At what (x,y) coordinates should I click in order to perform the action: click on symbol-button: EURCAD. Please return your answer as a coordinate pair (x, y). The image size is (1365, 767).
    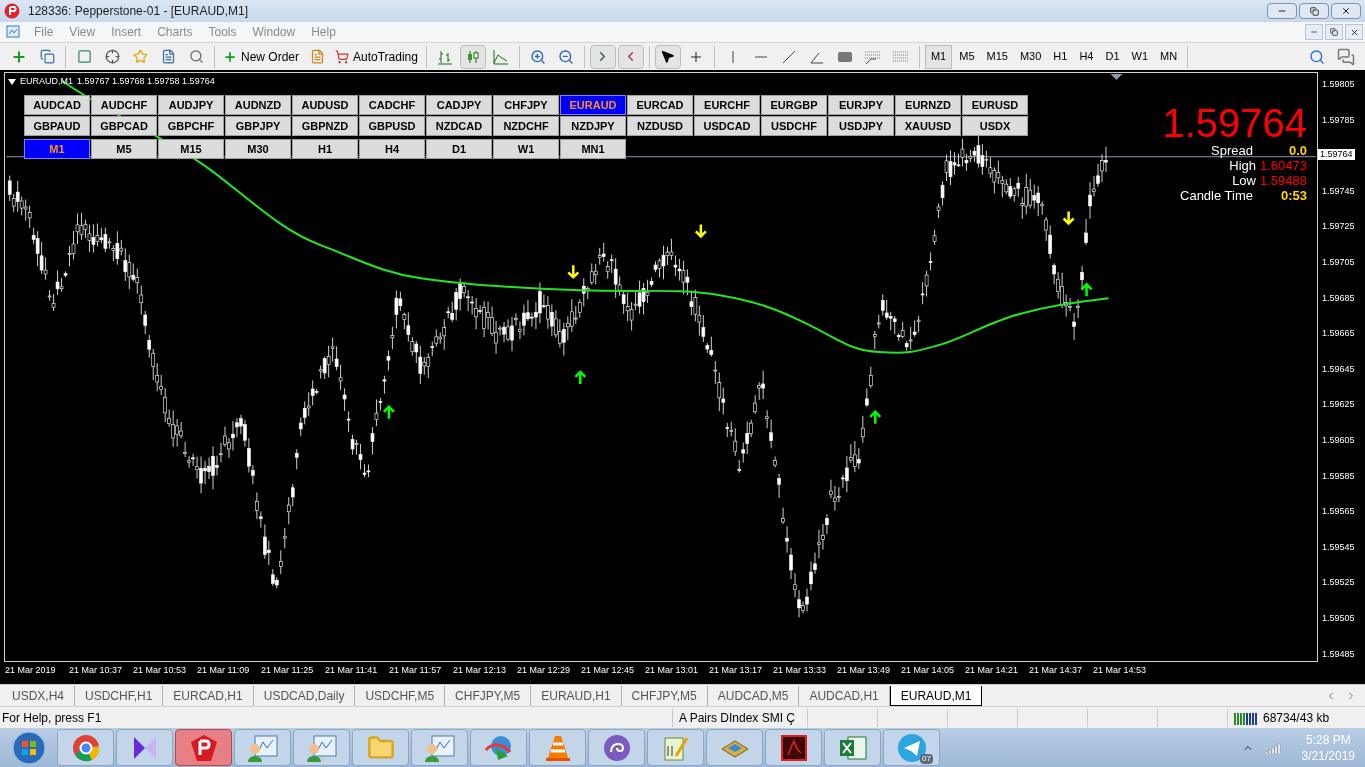
    Looking at the image, I should click on (660, 105).